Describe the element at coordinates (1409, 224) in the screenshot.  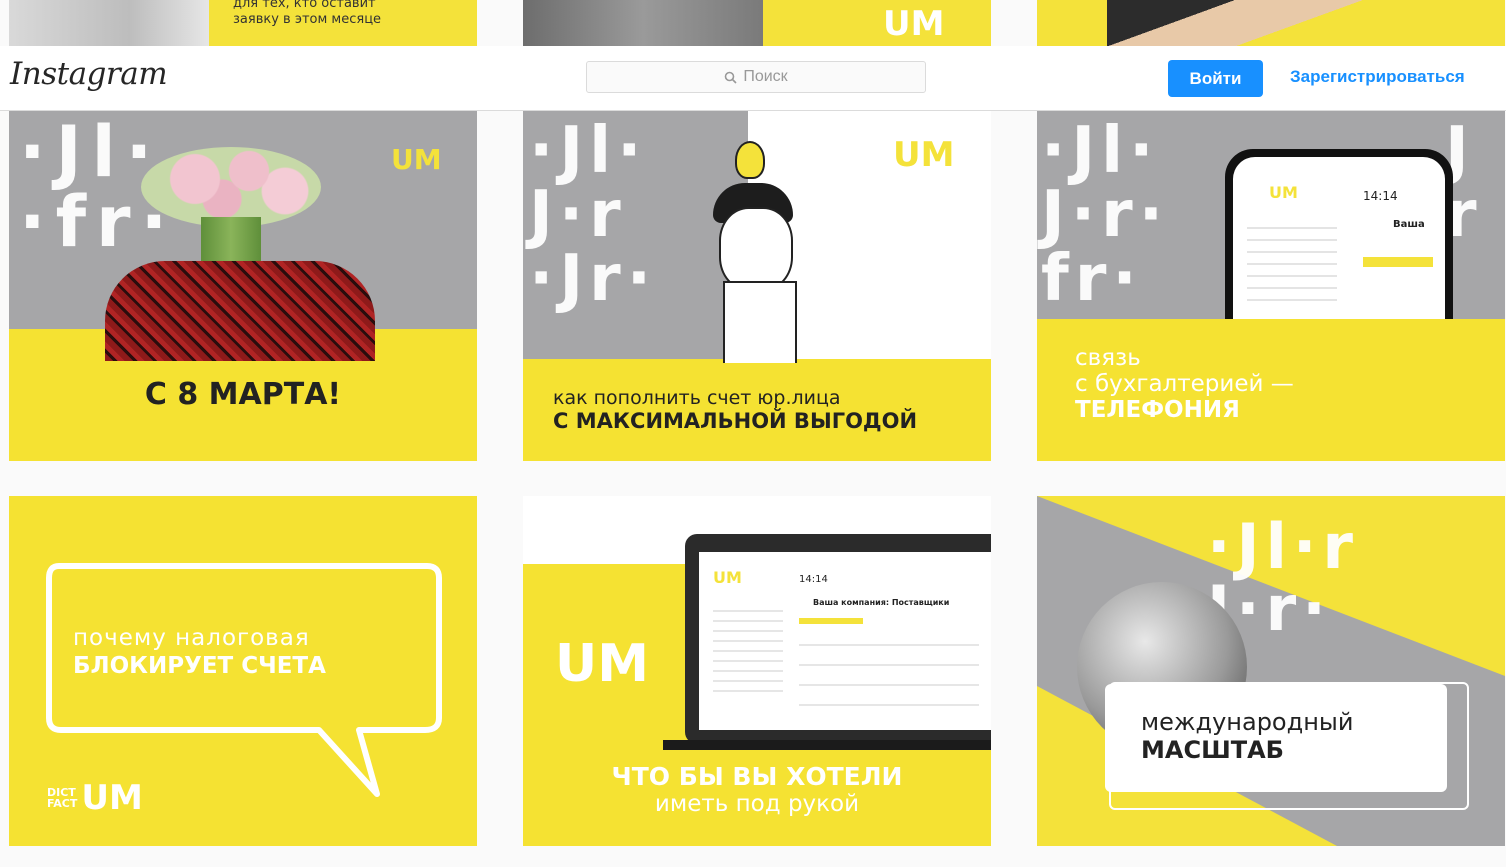
I see `phone-company: Ваша` at that location.